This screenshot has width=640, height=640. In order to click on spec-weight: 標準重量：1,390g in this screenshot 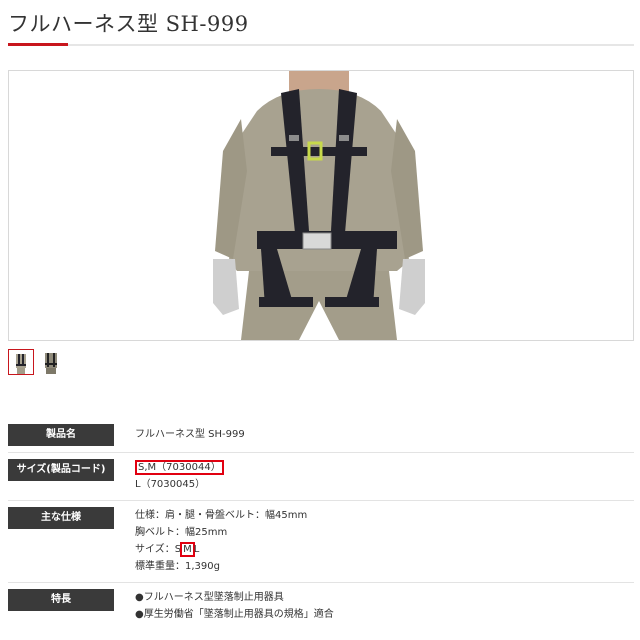, I will do `click(177, 566)`.